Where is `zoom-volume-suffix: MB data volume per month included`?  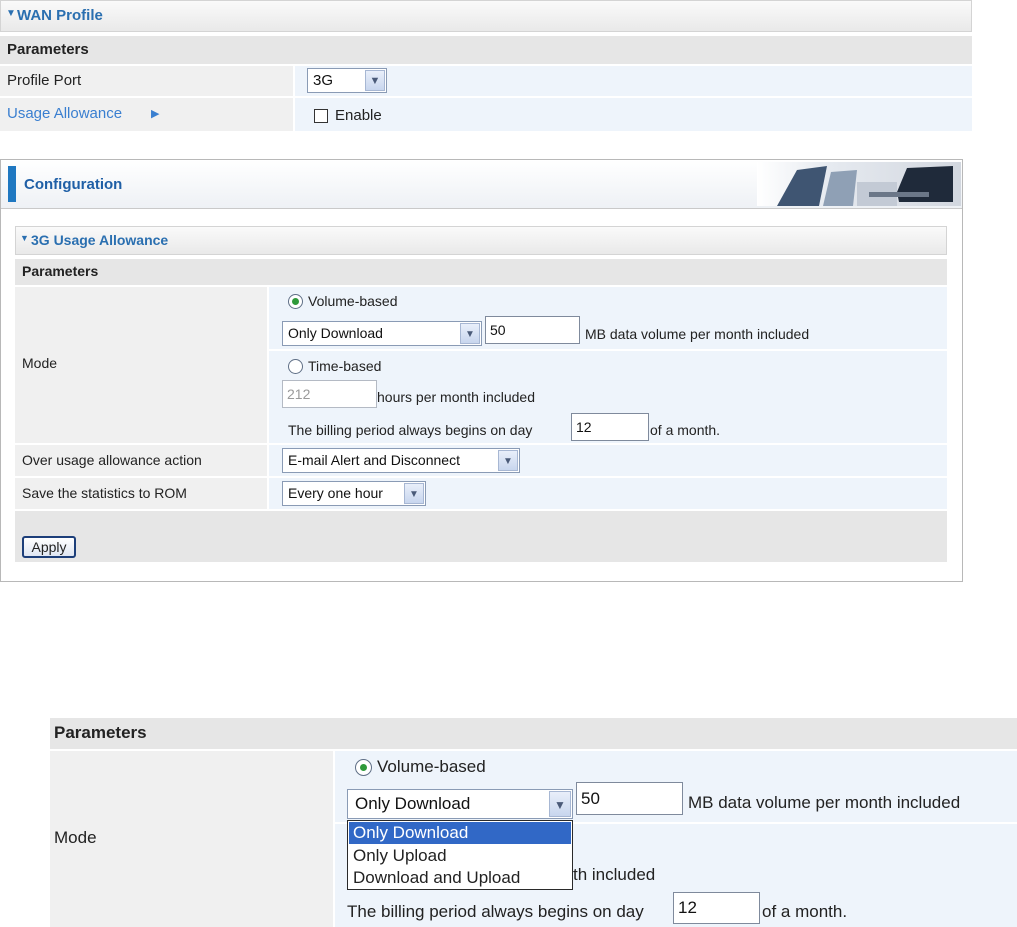 zoom-volume-suffix: MB data volume per month included is located at coordinates (824, 802).